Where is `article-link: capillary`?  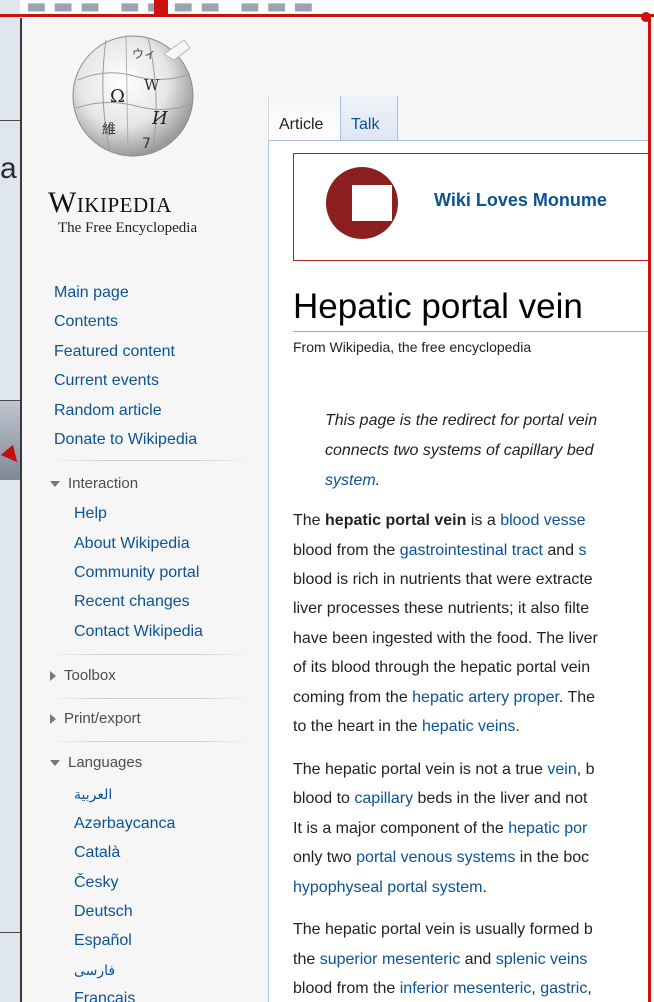 article-link: capillary is located at coordinates (383, 798).